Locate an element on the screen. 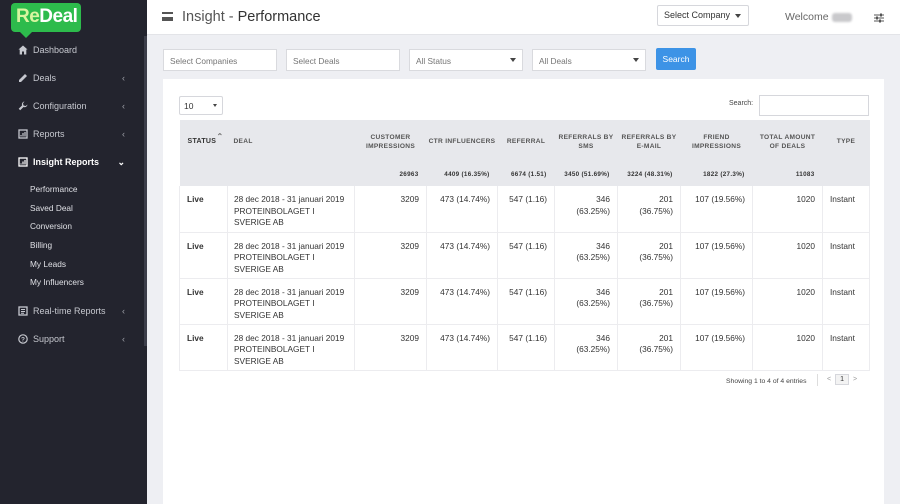 This screenshot has height=504, width=900. company-select-value: Select Company is located at coordinates (697, 15).